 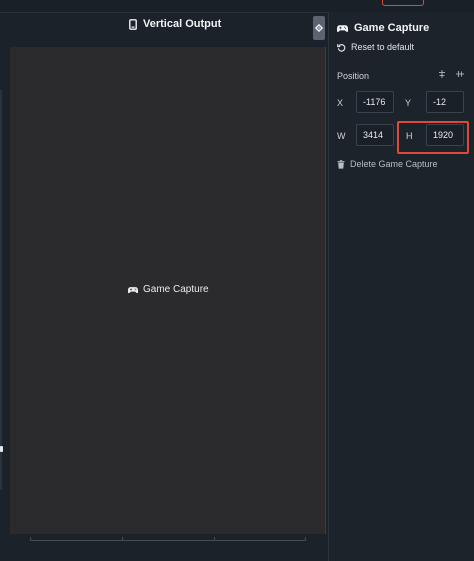 What do you see at coordinates (176, 289) in the screenshot?
I see `canvas-source-name: Game Capture` at bounding box center [176, 289].